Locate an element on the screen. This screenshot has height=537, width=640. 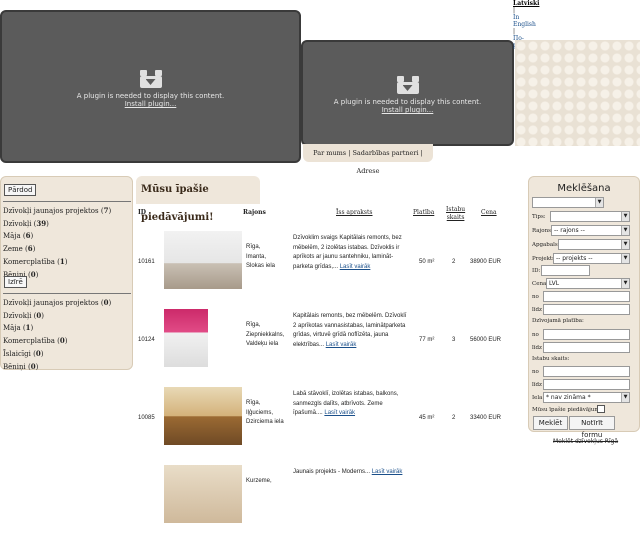
district-label: Rajons: is located at coordinates (542, 231).